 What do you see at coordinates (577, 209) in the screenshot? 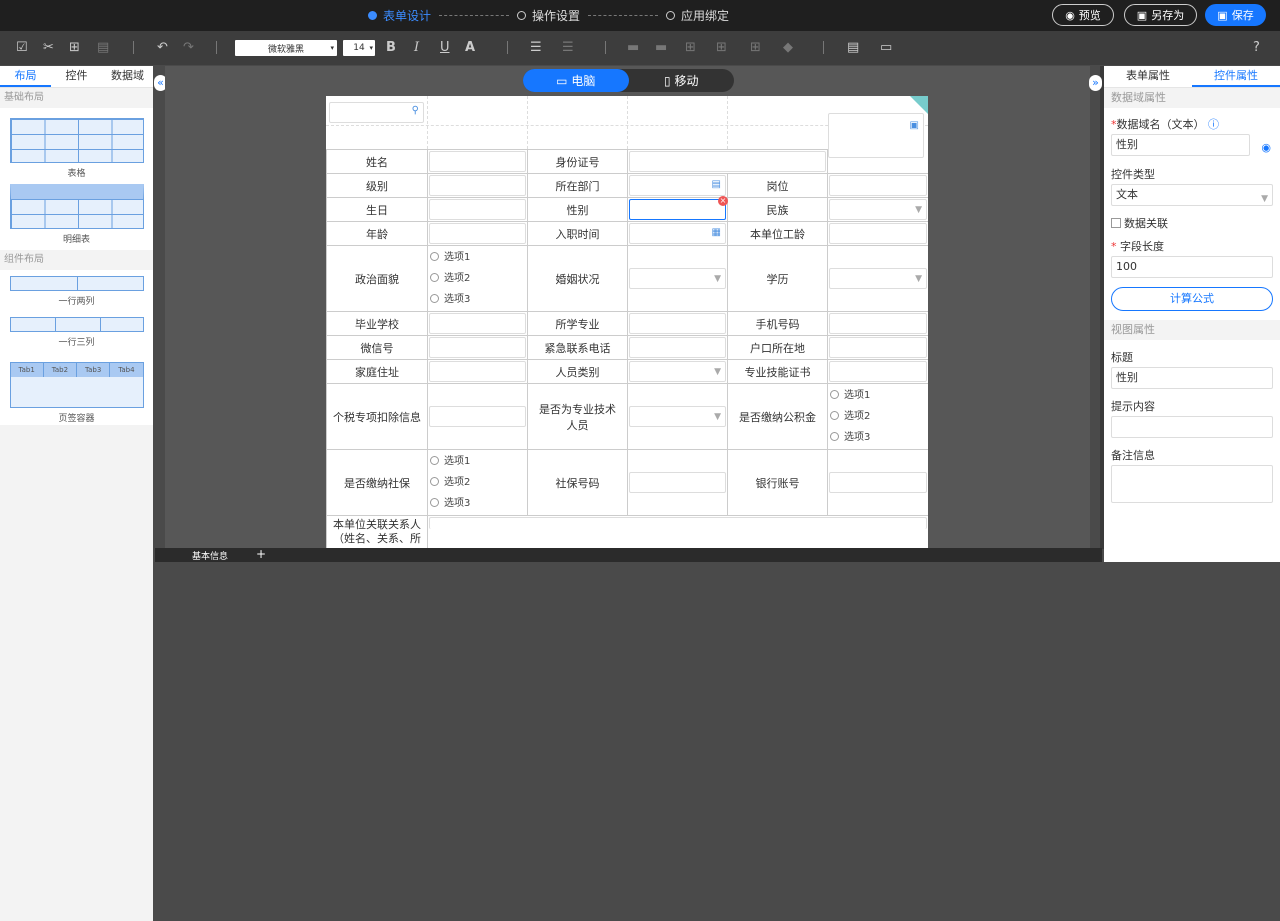
I see `label-cell: 性别` at bounding box center [577, 209].